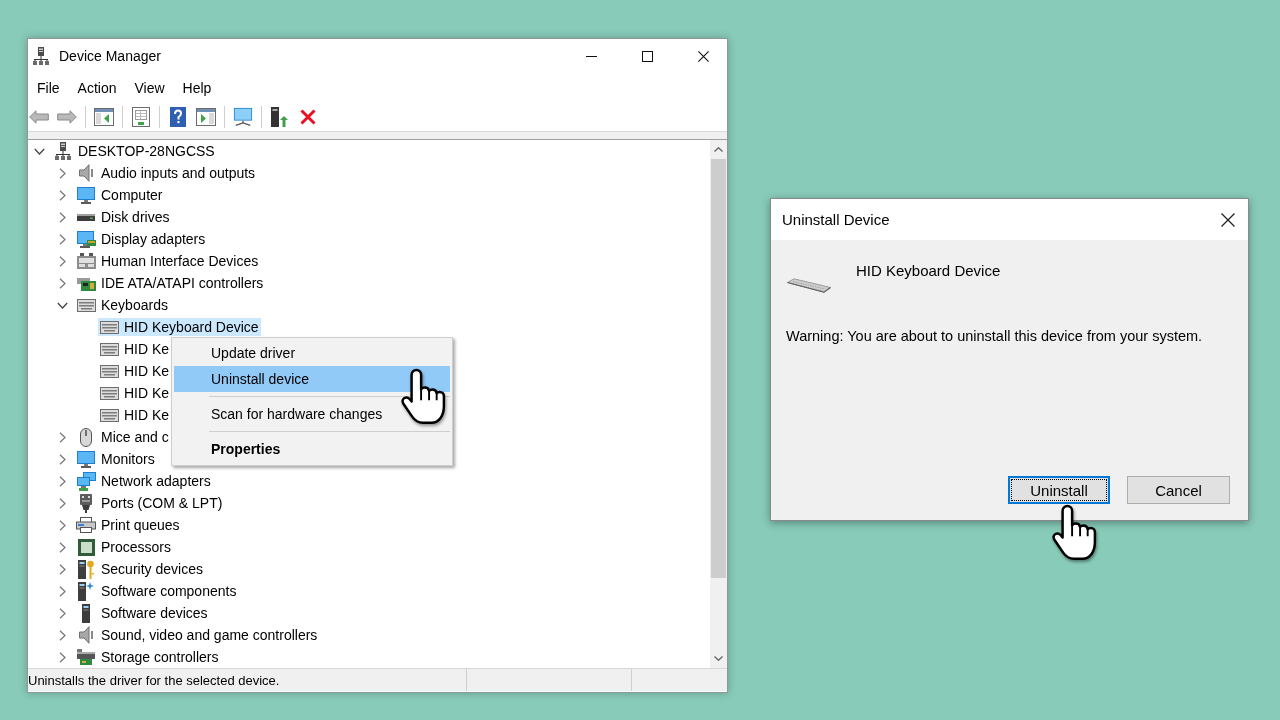 The image size is (1280, 720). I want to click on maximize-icon, so click(647, 56).